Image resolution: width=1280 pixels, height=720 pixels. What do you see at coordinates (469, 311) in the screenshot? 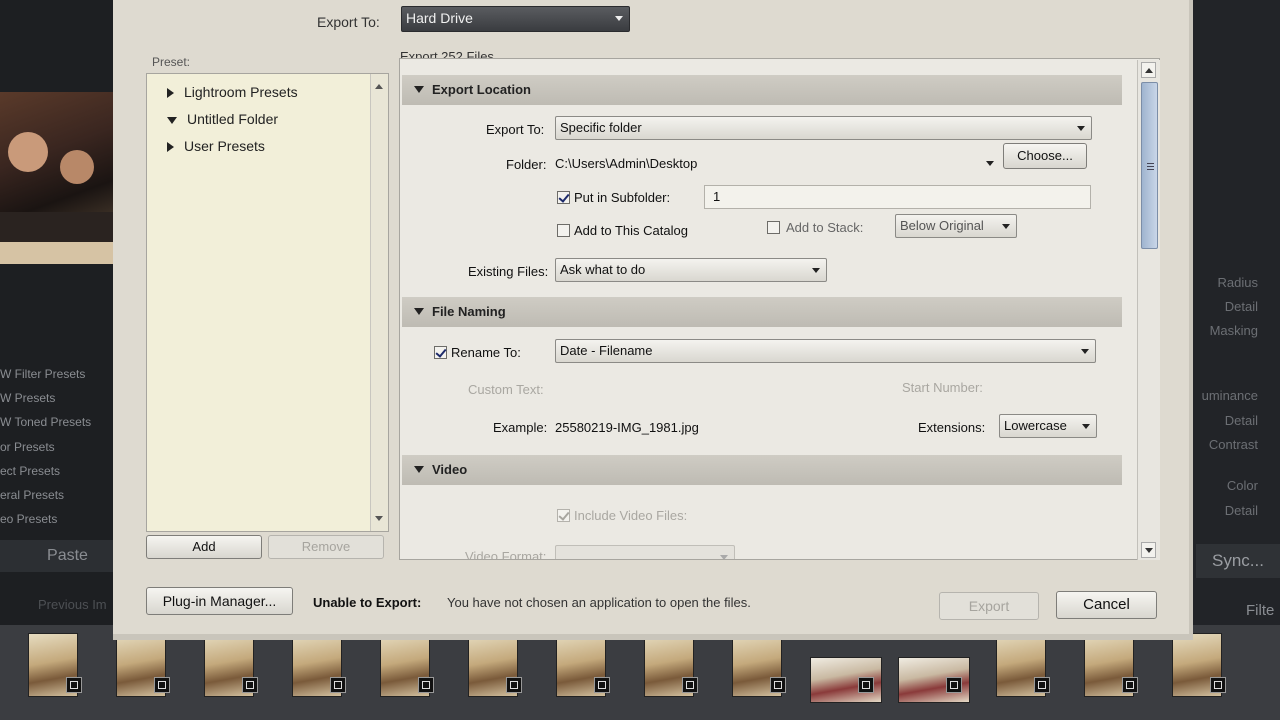
I see `section-title: File Naming` at bounding box center [469, 311].